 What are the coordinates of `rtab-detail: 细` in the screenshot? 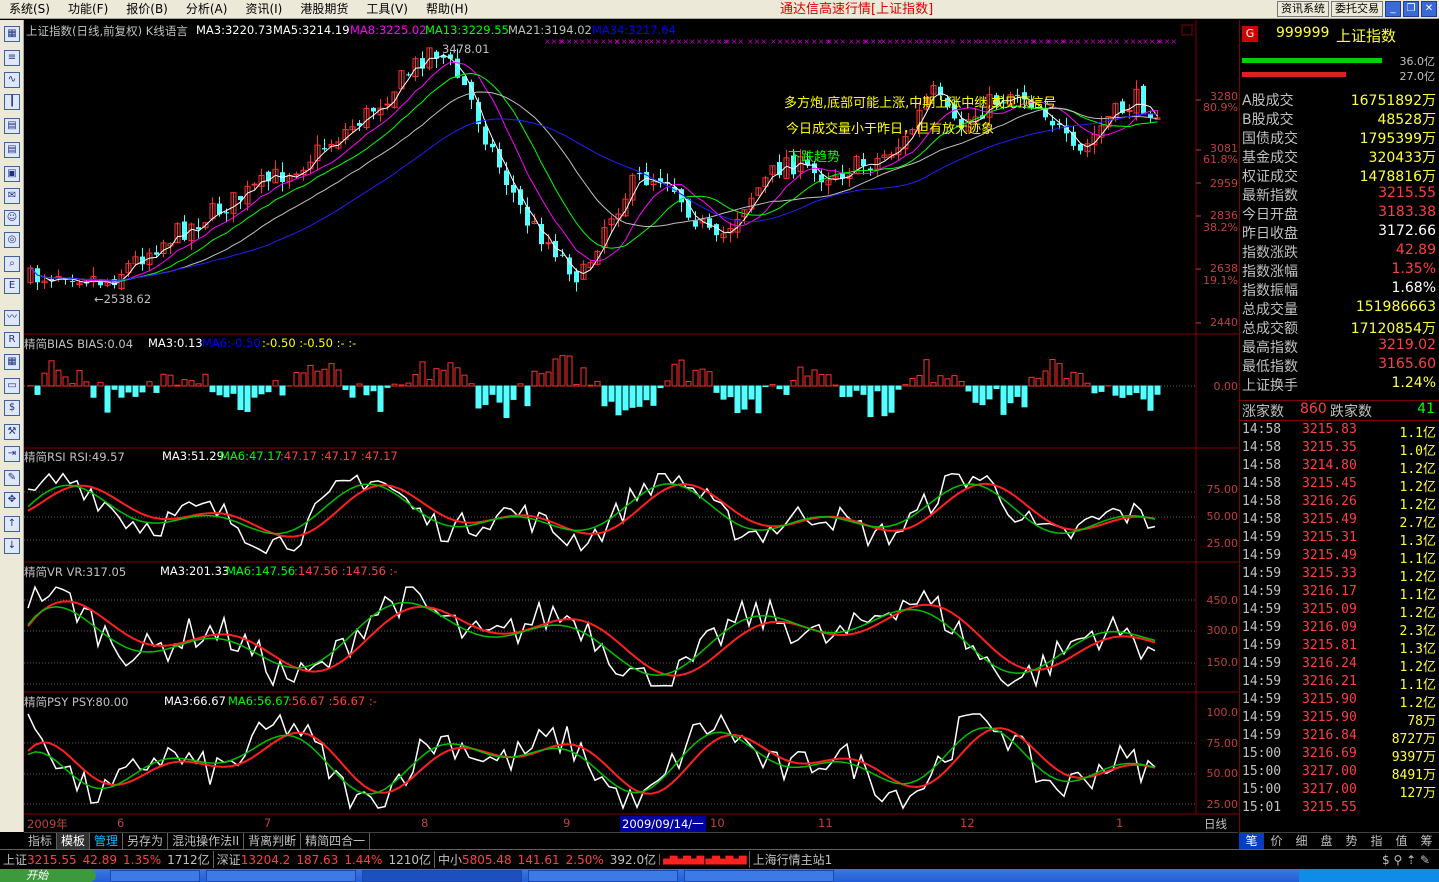 It's located at (1301, 841).